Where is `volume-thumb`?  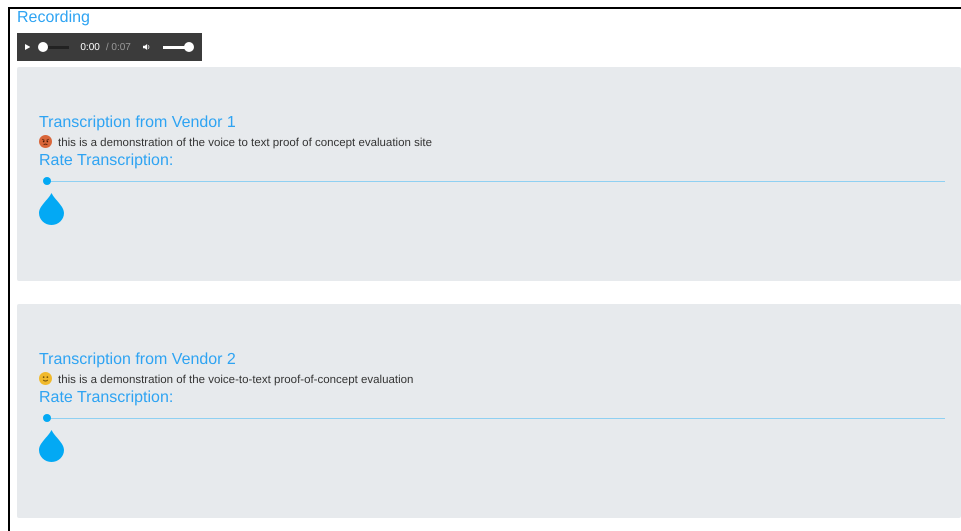 volume-thumb is located at coordinates (189, 47).